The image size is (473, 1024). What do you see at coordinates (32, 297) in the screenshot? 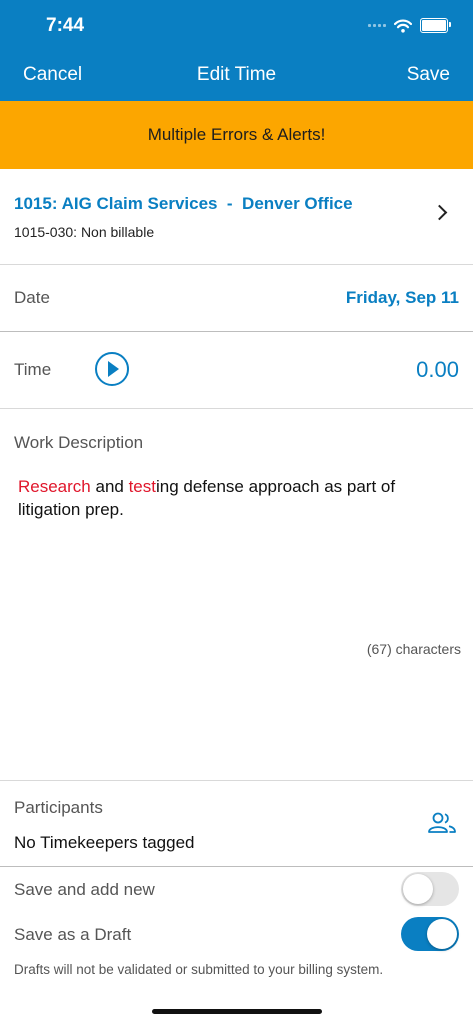
I see `date-label: Date` at bounding box center [32, 297].